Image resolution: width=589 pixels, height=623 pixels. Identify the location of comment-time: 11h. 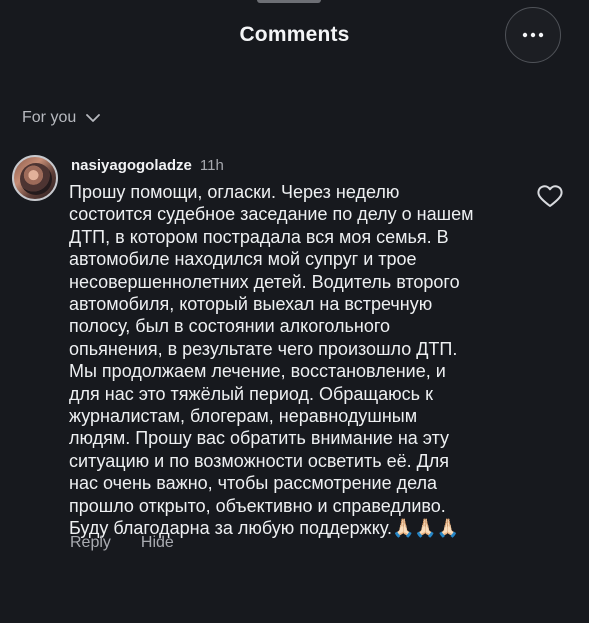
(211, 165).